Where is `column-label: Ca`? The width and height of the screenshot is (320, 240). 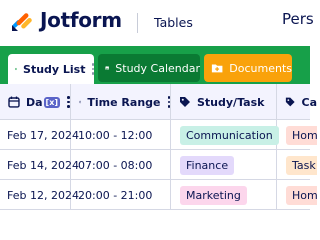
column-label: Ca is located at coordinates (309, 102).